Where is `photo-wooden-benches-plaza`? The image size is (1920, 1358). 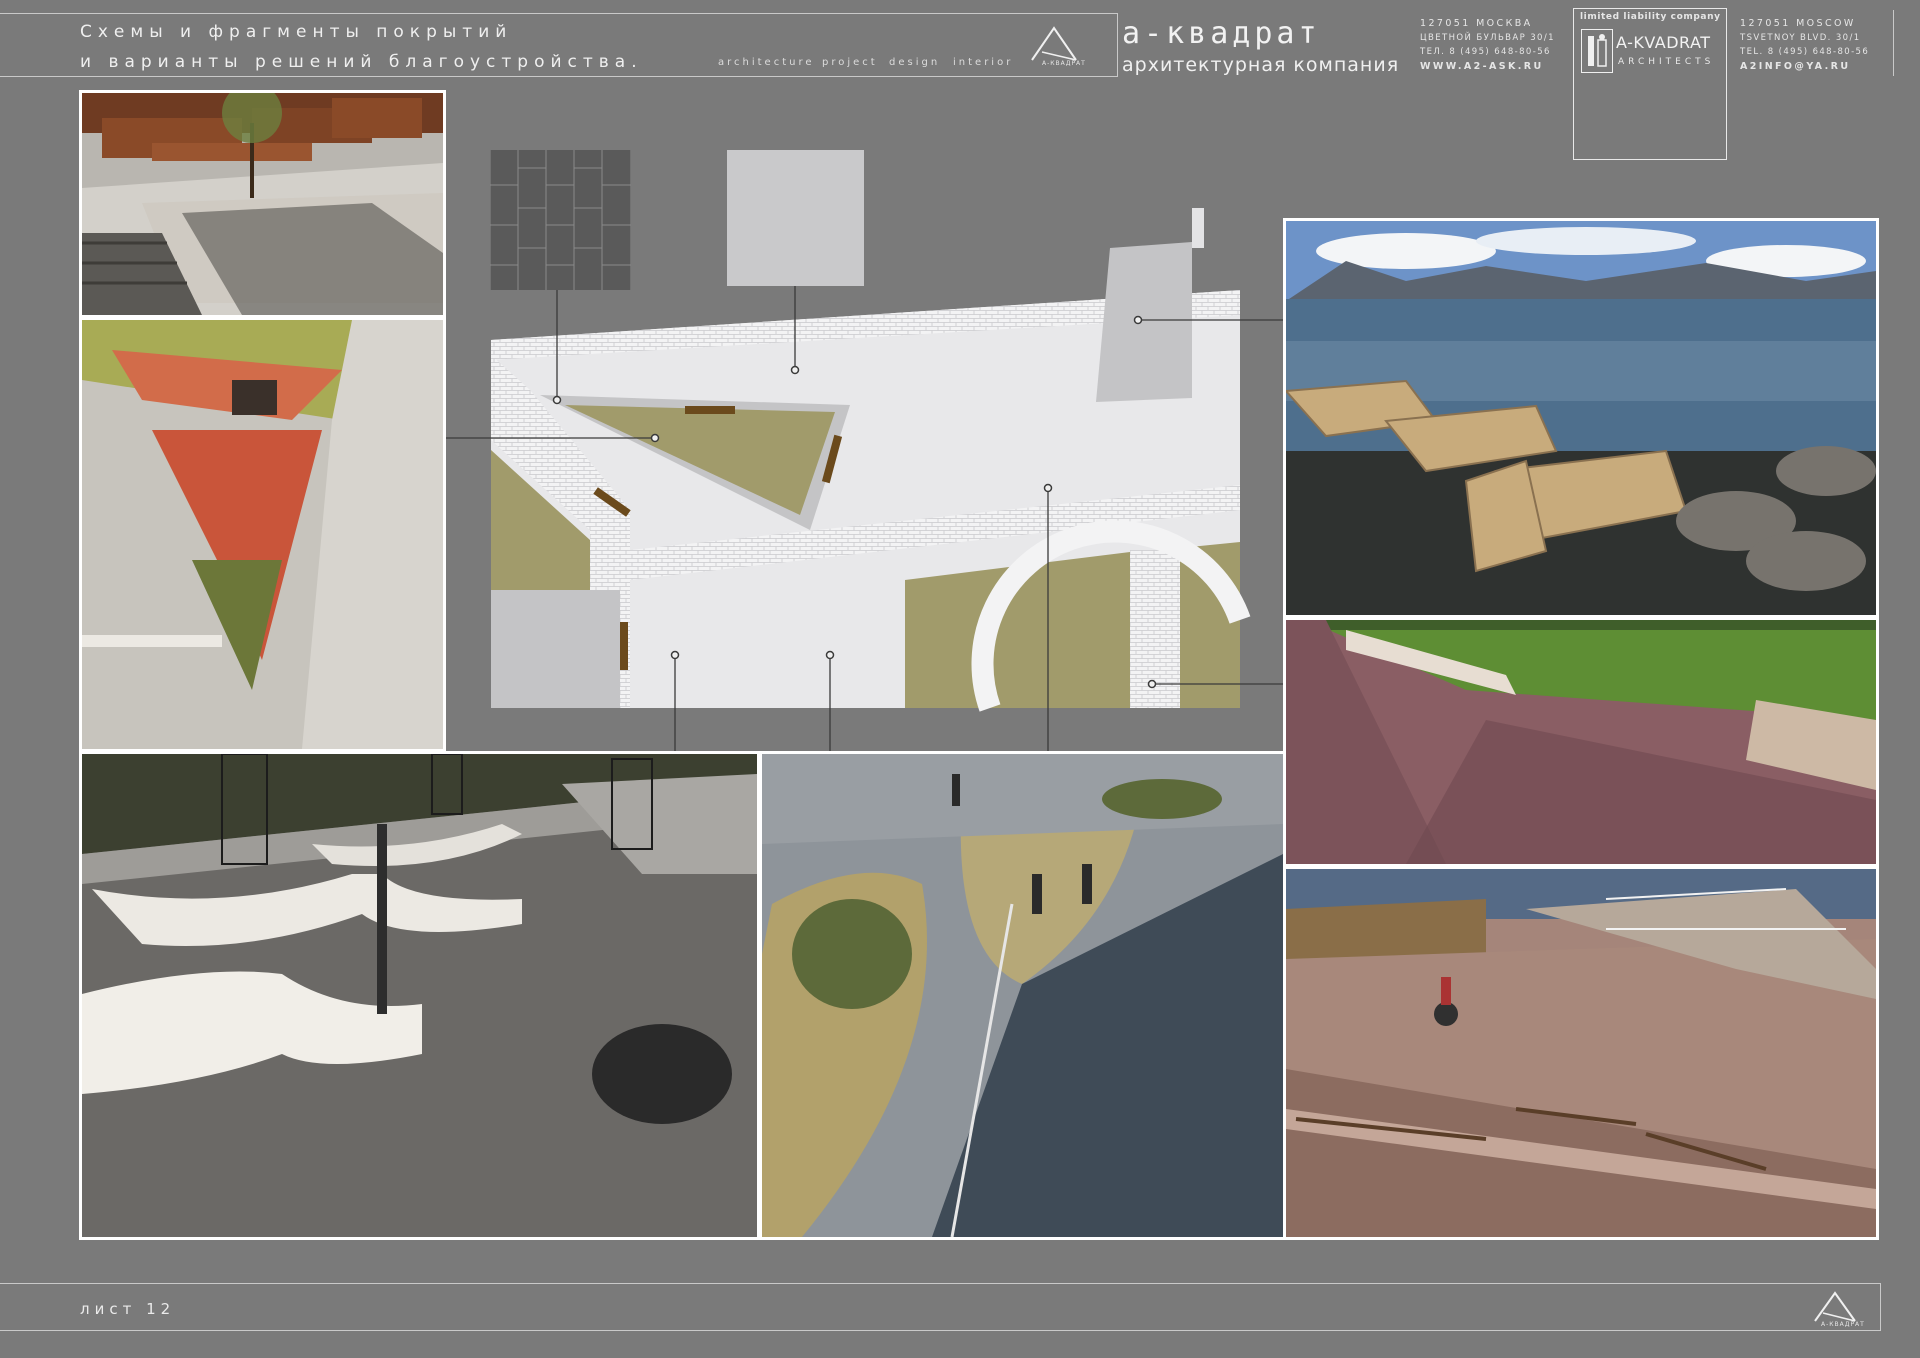
photo-wooden-benches-plaza is located at coordinates (262, 204).